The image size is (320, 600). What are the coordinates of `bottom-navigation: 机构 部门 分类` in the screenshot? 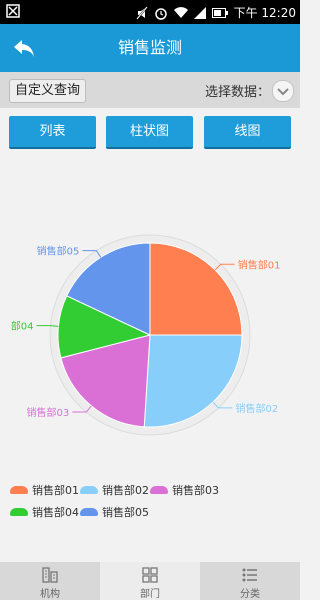 It's located at (150, 581).